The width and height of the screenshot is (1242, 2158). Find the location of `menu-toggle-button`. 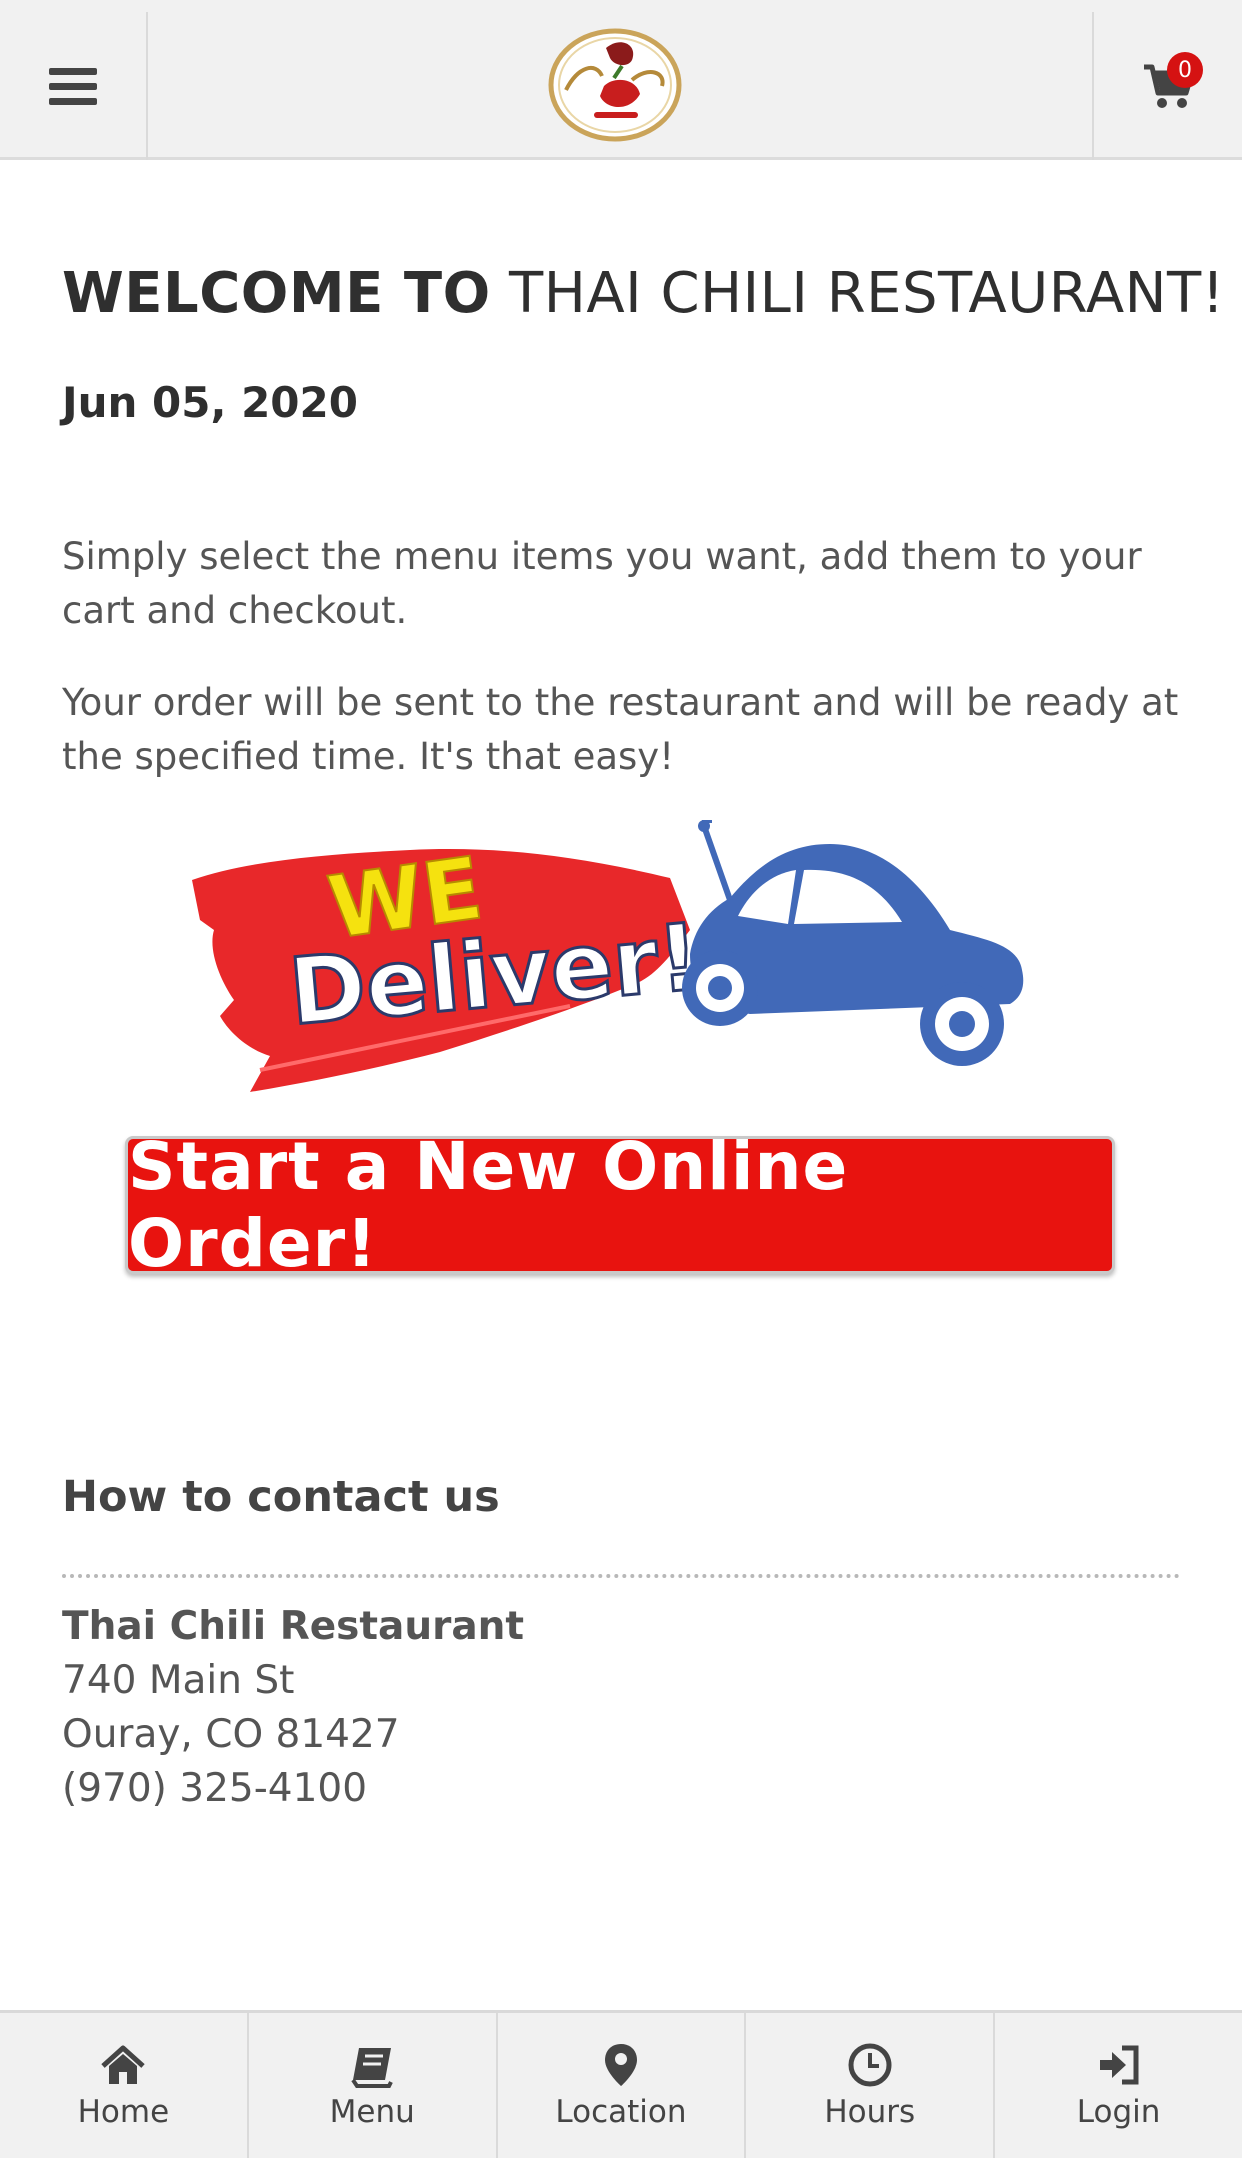

menu-toggle-button is located at coordinates (74, 86).